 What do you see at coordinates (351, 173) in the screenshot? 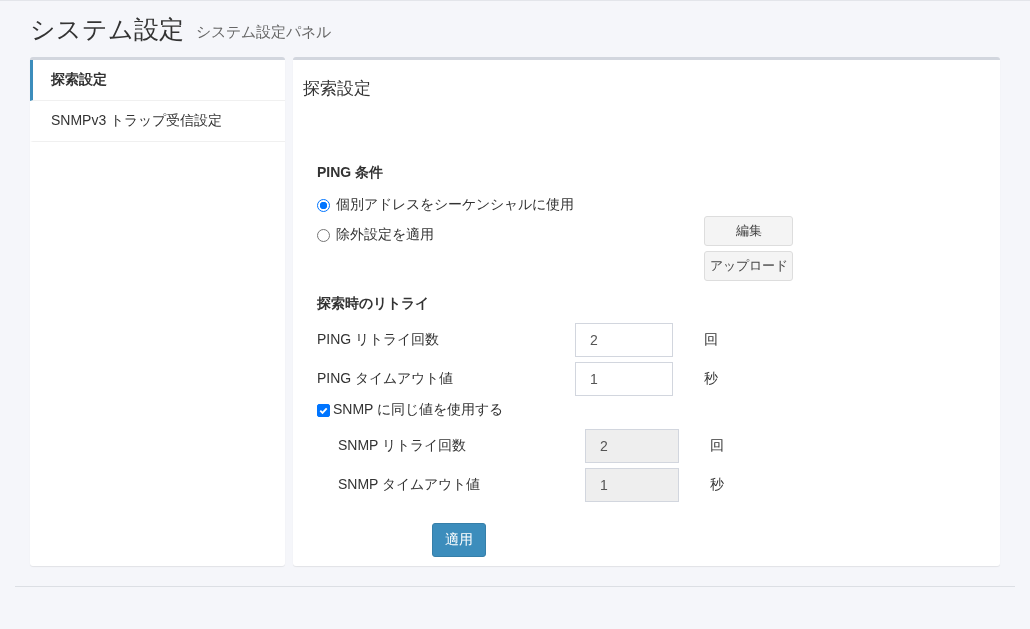
I see `section-heading: PING 条件` at bounding box center [351, 173].